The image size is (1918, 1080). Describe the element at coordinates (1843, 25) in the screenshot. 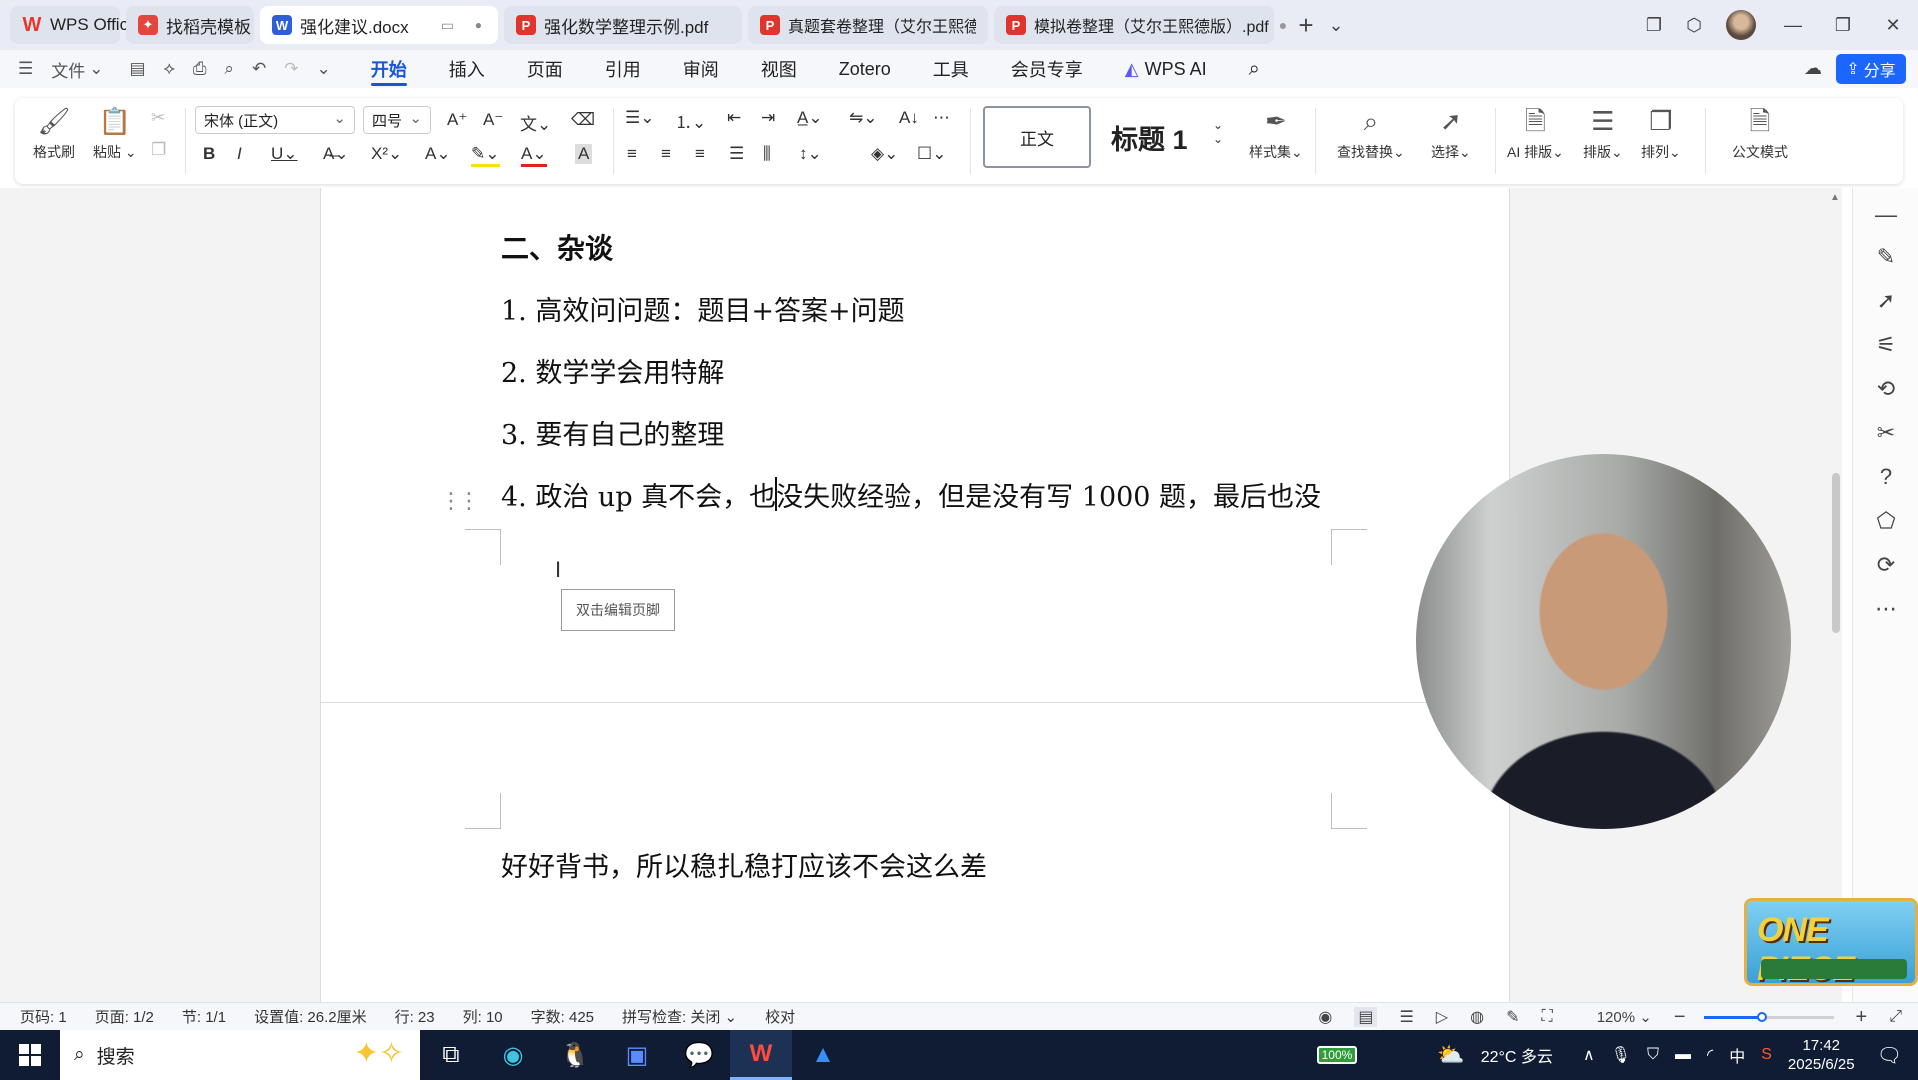

I see `restore-icon: ❐` at that location.